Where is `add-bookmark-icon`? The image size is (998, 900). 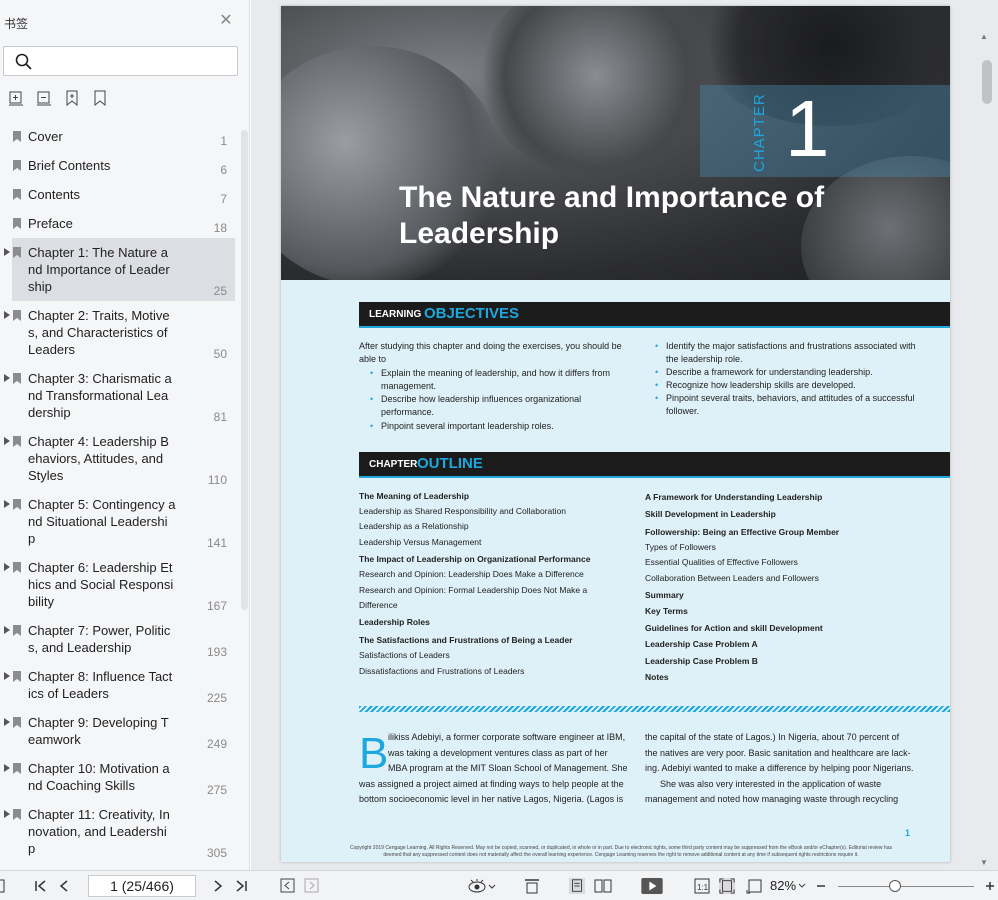 add-bookmark-icon is located at coordinates (72, 98).